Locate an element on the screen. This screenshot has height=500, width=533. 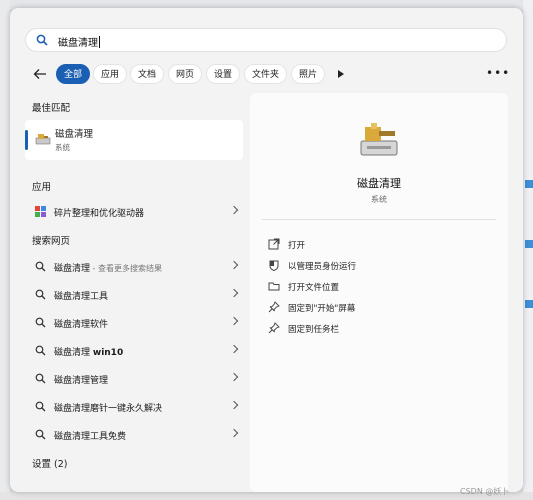
search-box: 磁盘清理 is located at coordinates (266, 40).